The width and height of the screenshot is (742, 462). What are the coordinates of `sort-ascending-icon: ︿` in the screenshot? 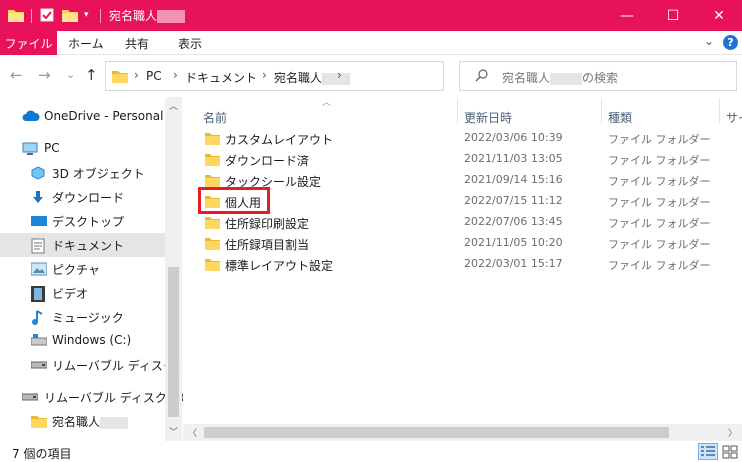 It's located at (327, 103).